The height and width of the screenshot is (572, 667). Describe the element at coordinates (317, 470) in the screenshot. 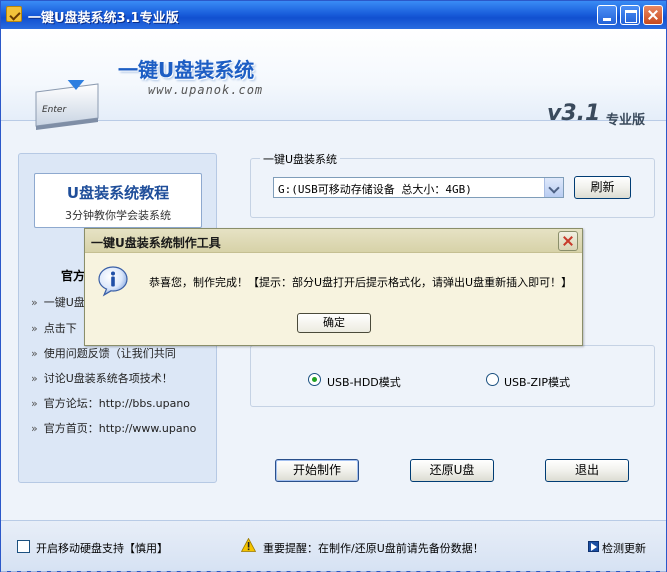

I see `start-button: 开始制作` at that location.